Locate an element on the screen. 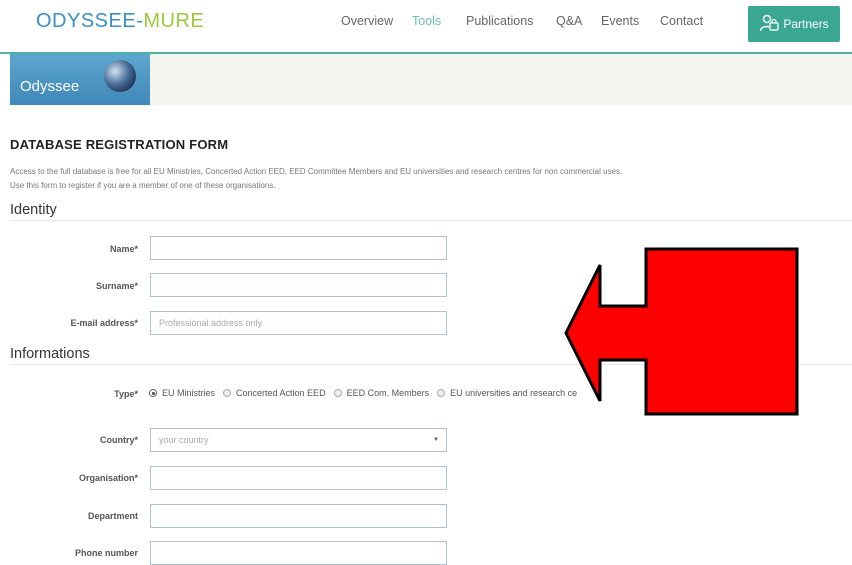 This screenshot has width=852, height=565. odyssee-banner: Odyssee is located at coordinates (80, 79).